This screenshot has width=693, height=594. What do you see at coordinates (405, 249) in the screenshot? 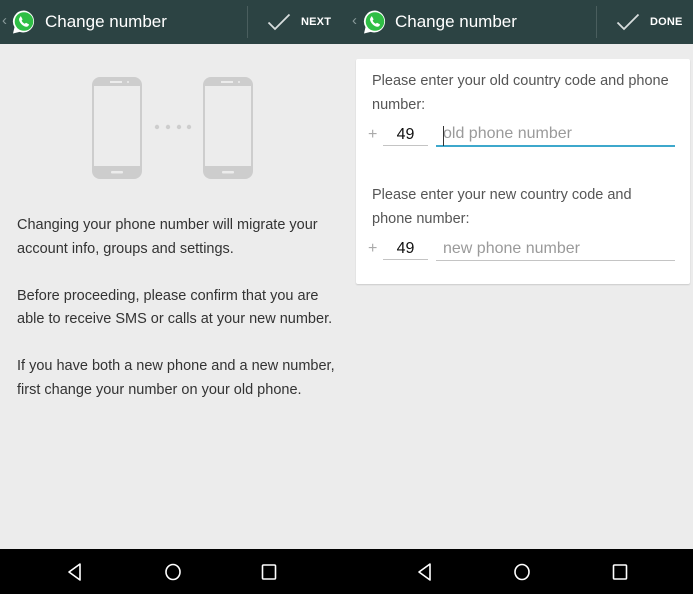
I see `new-country-code-input` at bounding box center [405, 249].